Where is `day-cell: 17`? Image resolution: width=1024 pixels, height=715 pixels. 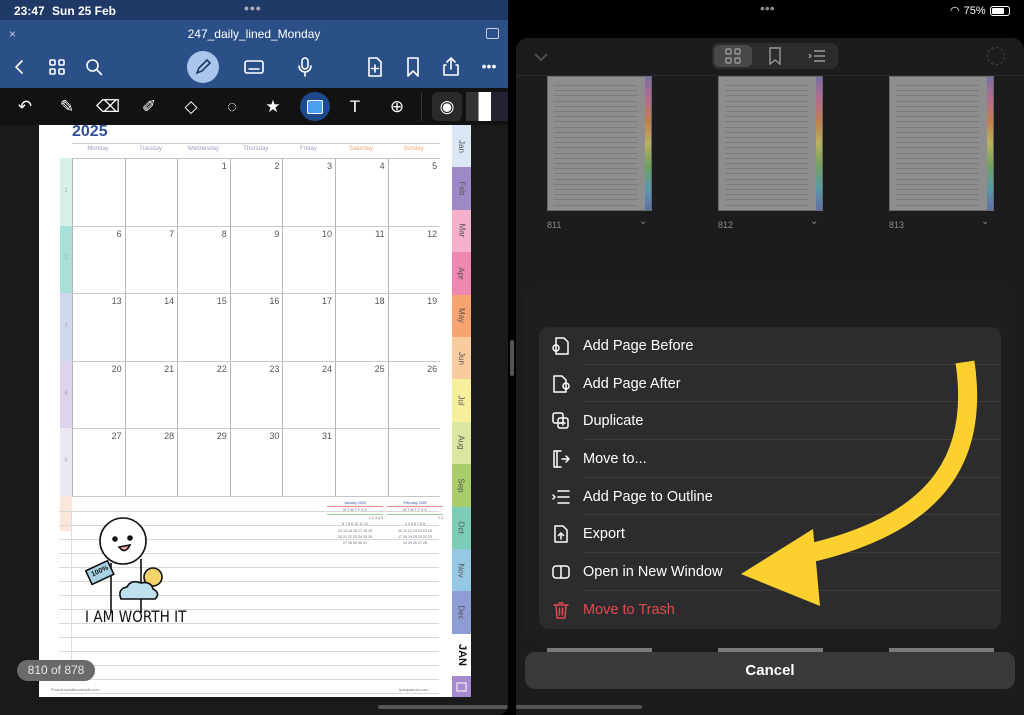 day-cell: 17 is located at coordinates (308, 327).